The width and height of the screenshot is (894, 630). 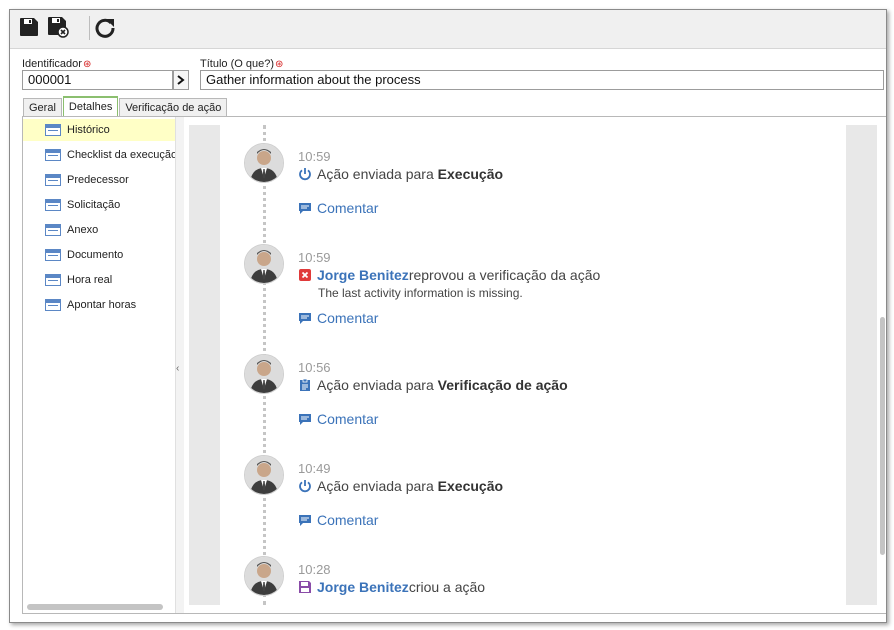 I want to click on sidebar-item-label: Documento, so click(x=95, y=255).